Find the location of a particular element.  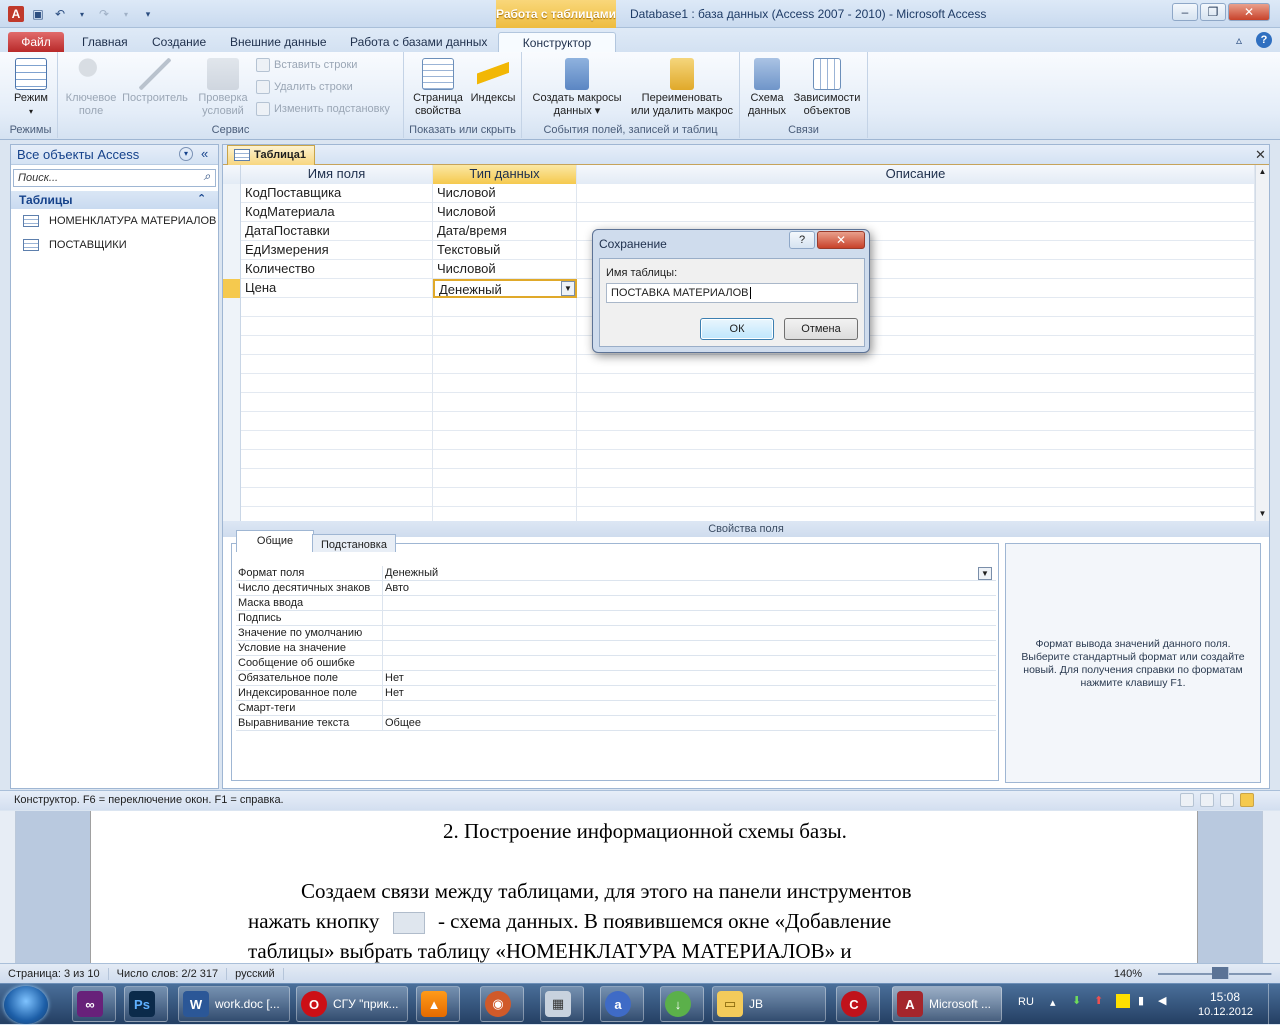

clock-date: 10.12.2012 is located at coordinates (1225, 1012).